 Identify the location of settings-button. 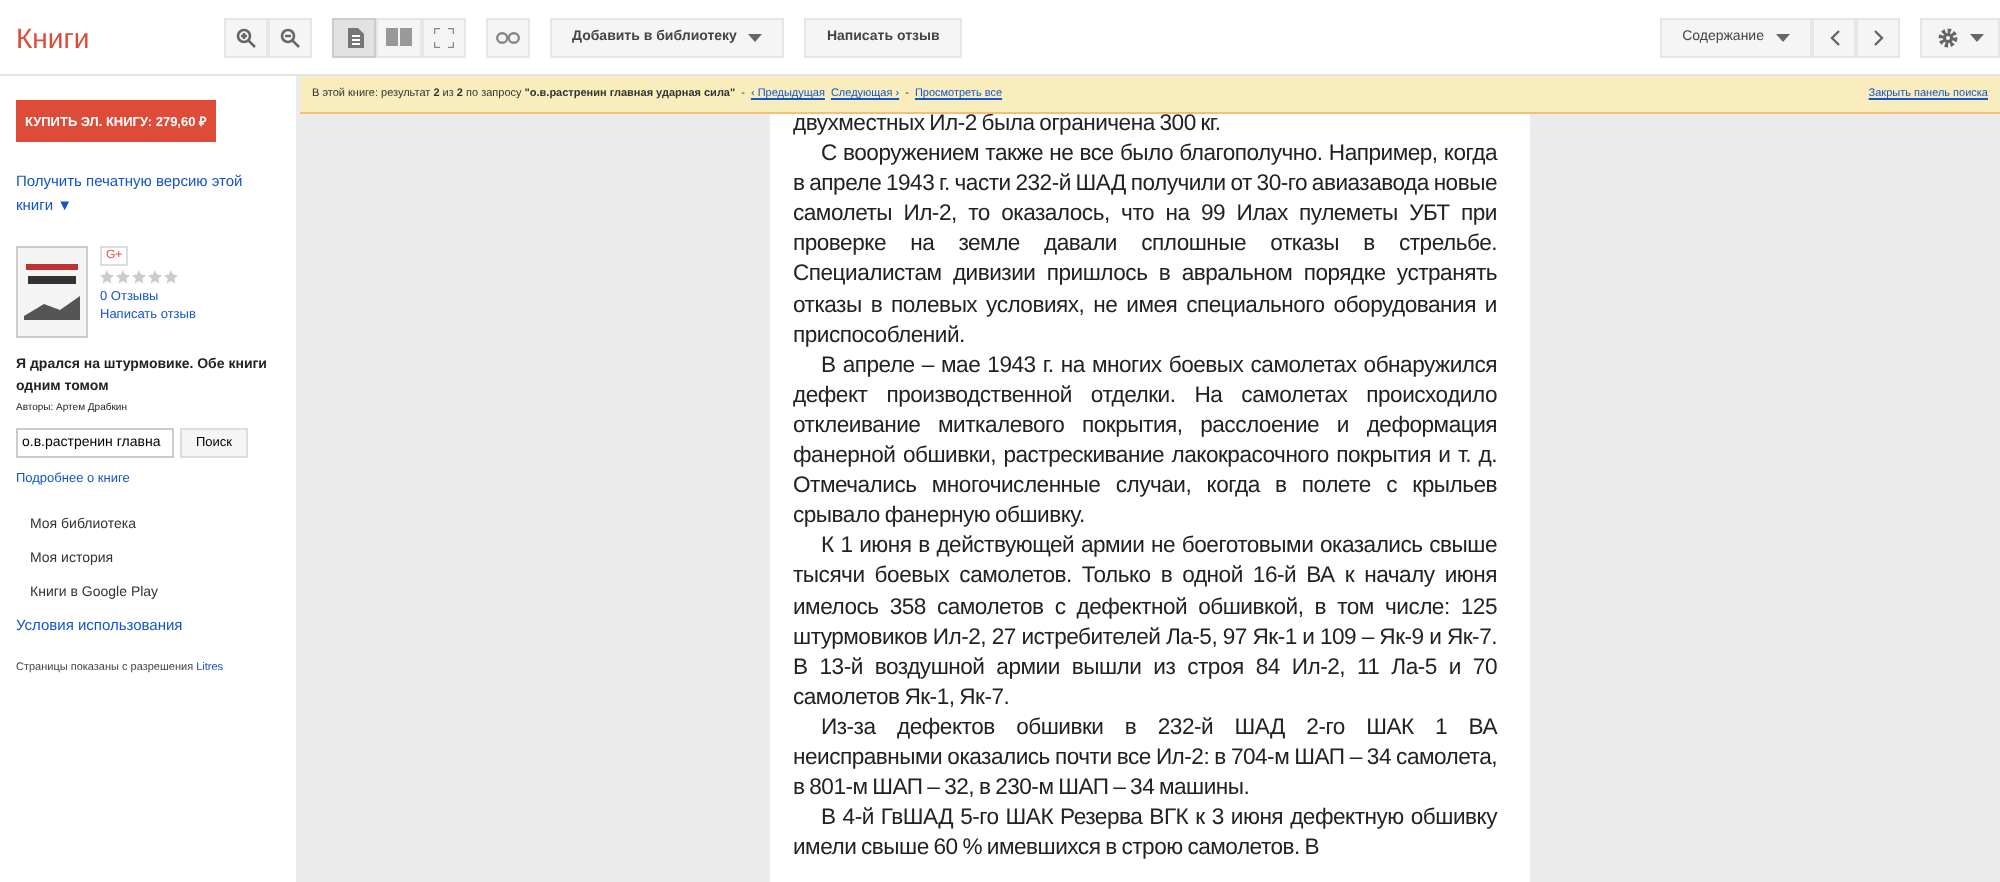
(1960, 37).